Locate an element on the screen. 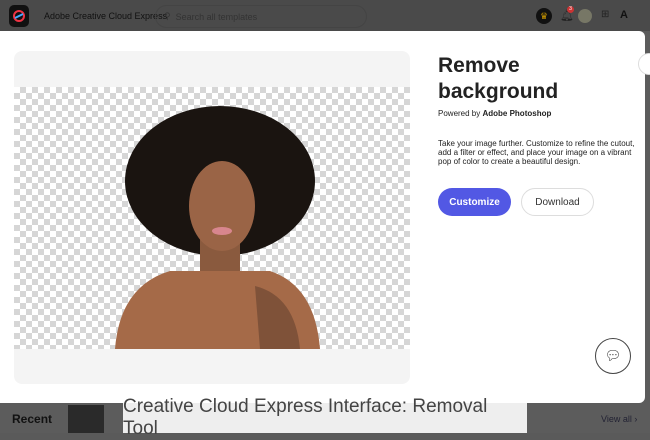 Image resolution: width=650 pixels, height=440 pixels. recent-heading: Recent is located at coordinates (32, 419).